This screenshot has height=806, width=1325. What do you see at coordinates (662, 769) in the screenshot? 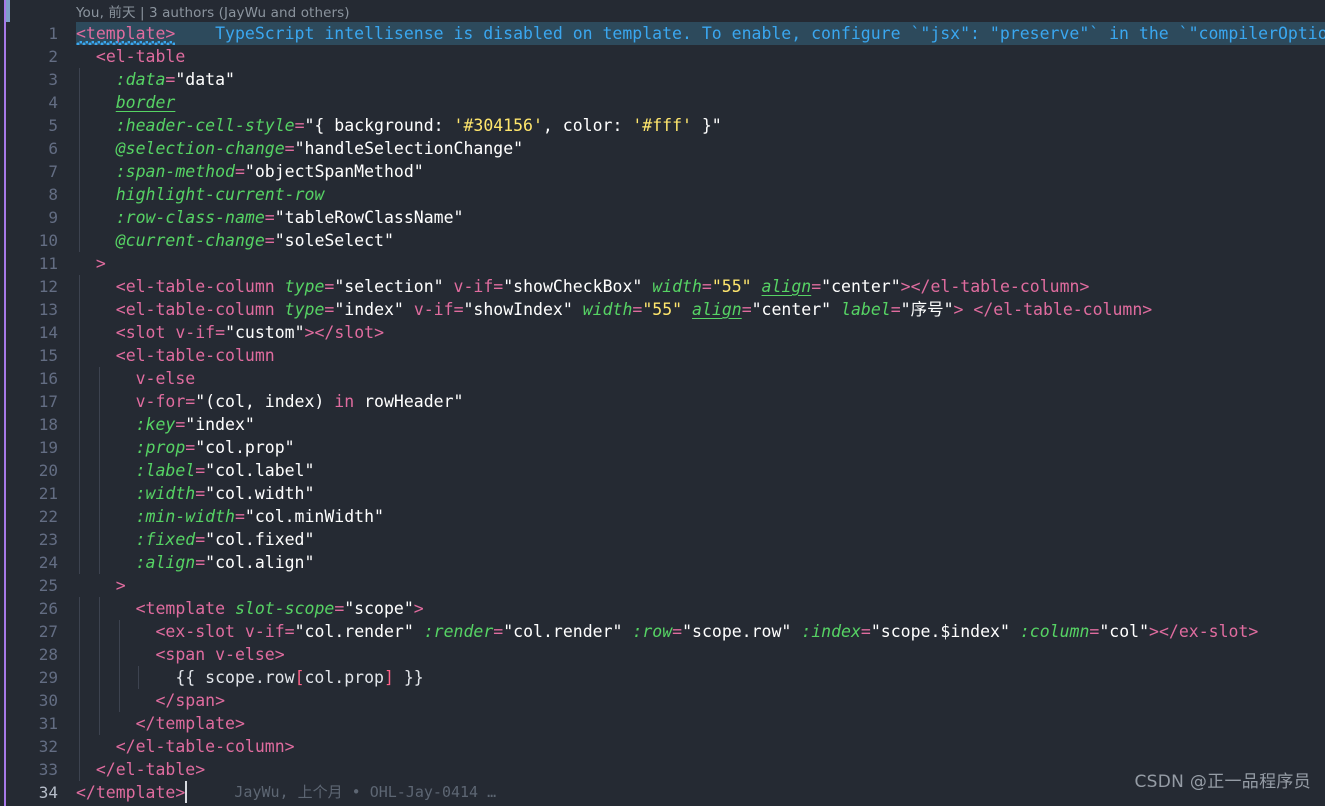
I see `code-line: 33 </el-table>` at bounding box center [662, 769].